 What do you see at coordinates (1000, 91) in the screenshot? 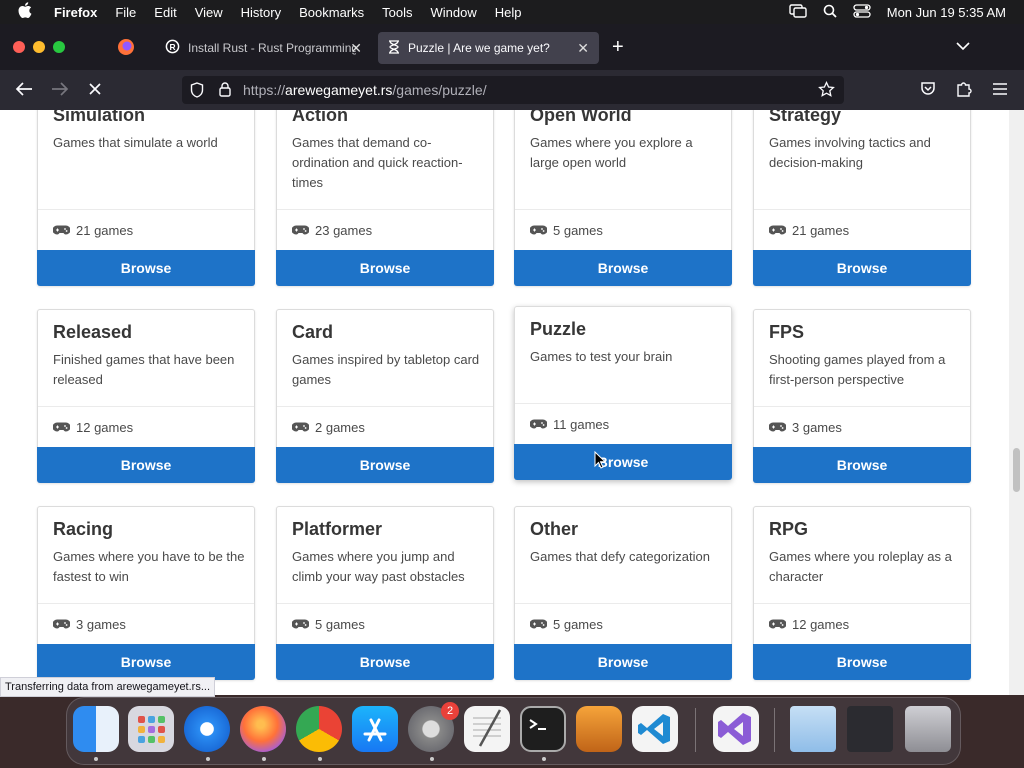
I see `hamburger-menu-icon` at bounding box center [1000, 91].